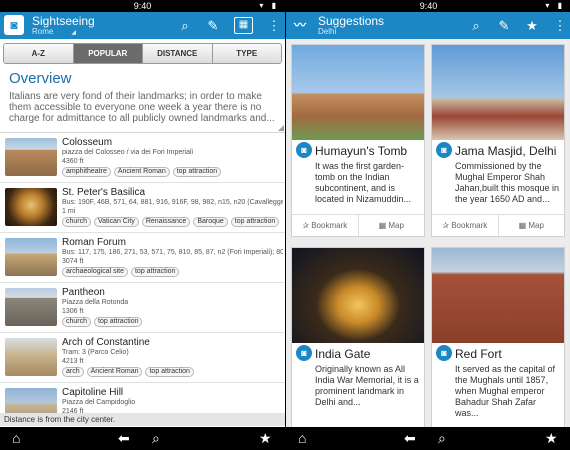  What do you see at coordinates (358, 92) in the screenshot?
I see `humayuns-tomb-photo` at bounding box center [358, 92].